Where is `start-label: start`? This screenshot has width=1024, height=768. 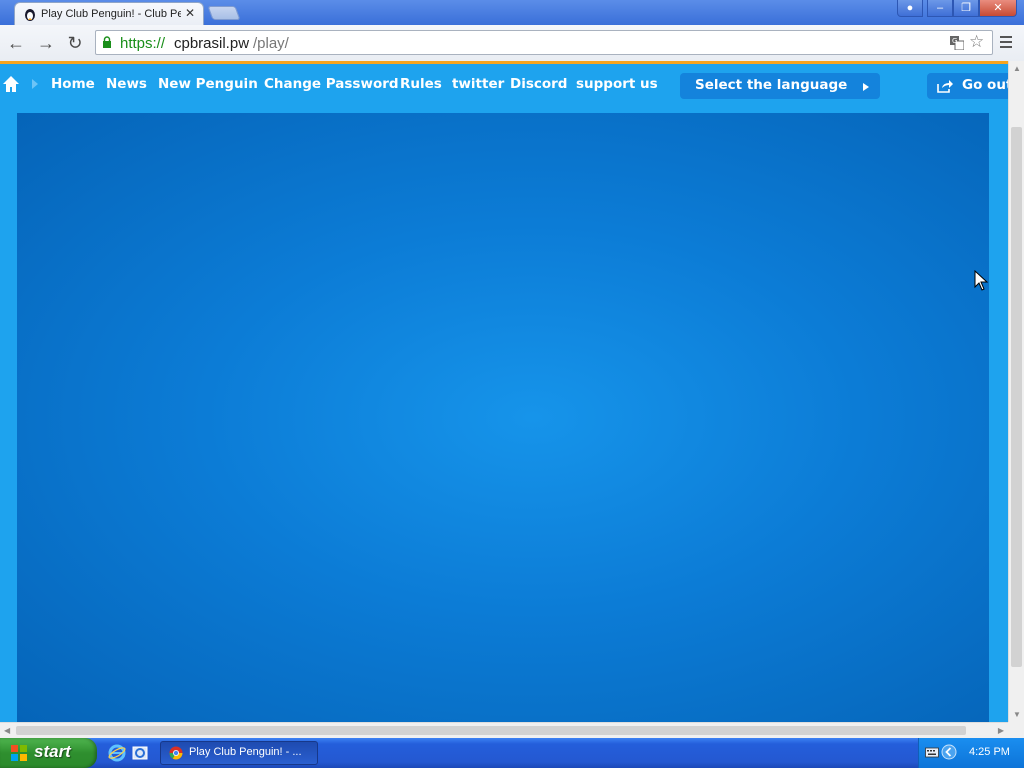
start-label: start is located at coordinates (52, 751).